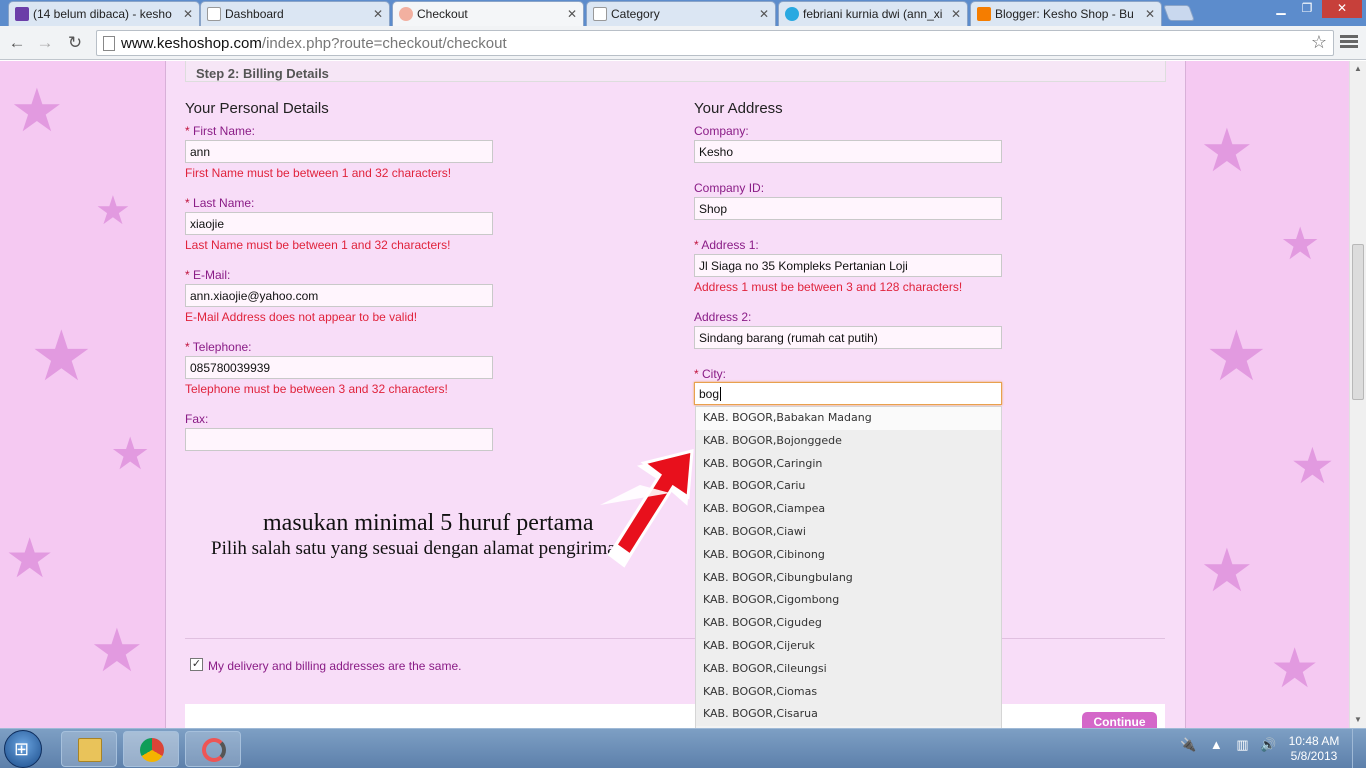 This screenshot has width=1366, height=768. Describe the element at coordinates (848, 692) in the screenshot. I see `city-suggestion-item: KAB. BOGOR,Ciomas` at that location.